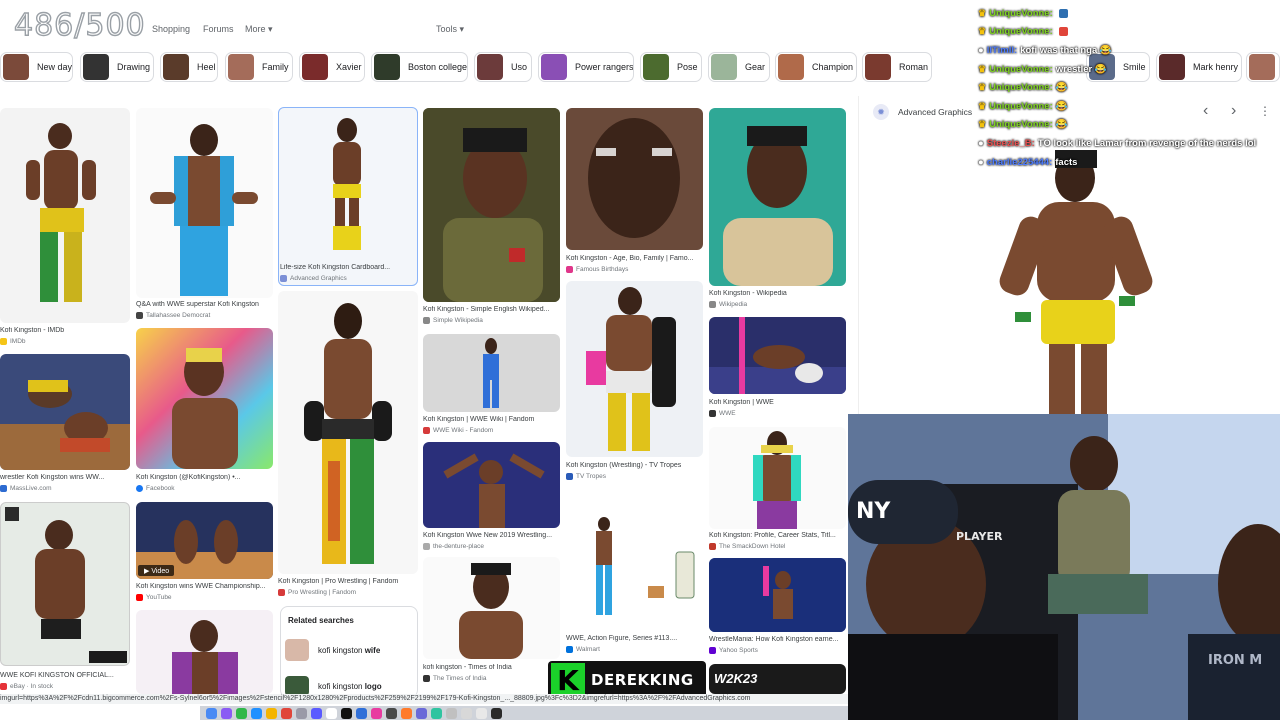  What do you see at coordinates (173, 315) in the screenshot?
I see `result-source: Tallahassee Democrat` at bounding box center [173, 315].